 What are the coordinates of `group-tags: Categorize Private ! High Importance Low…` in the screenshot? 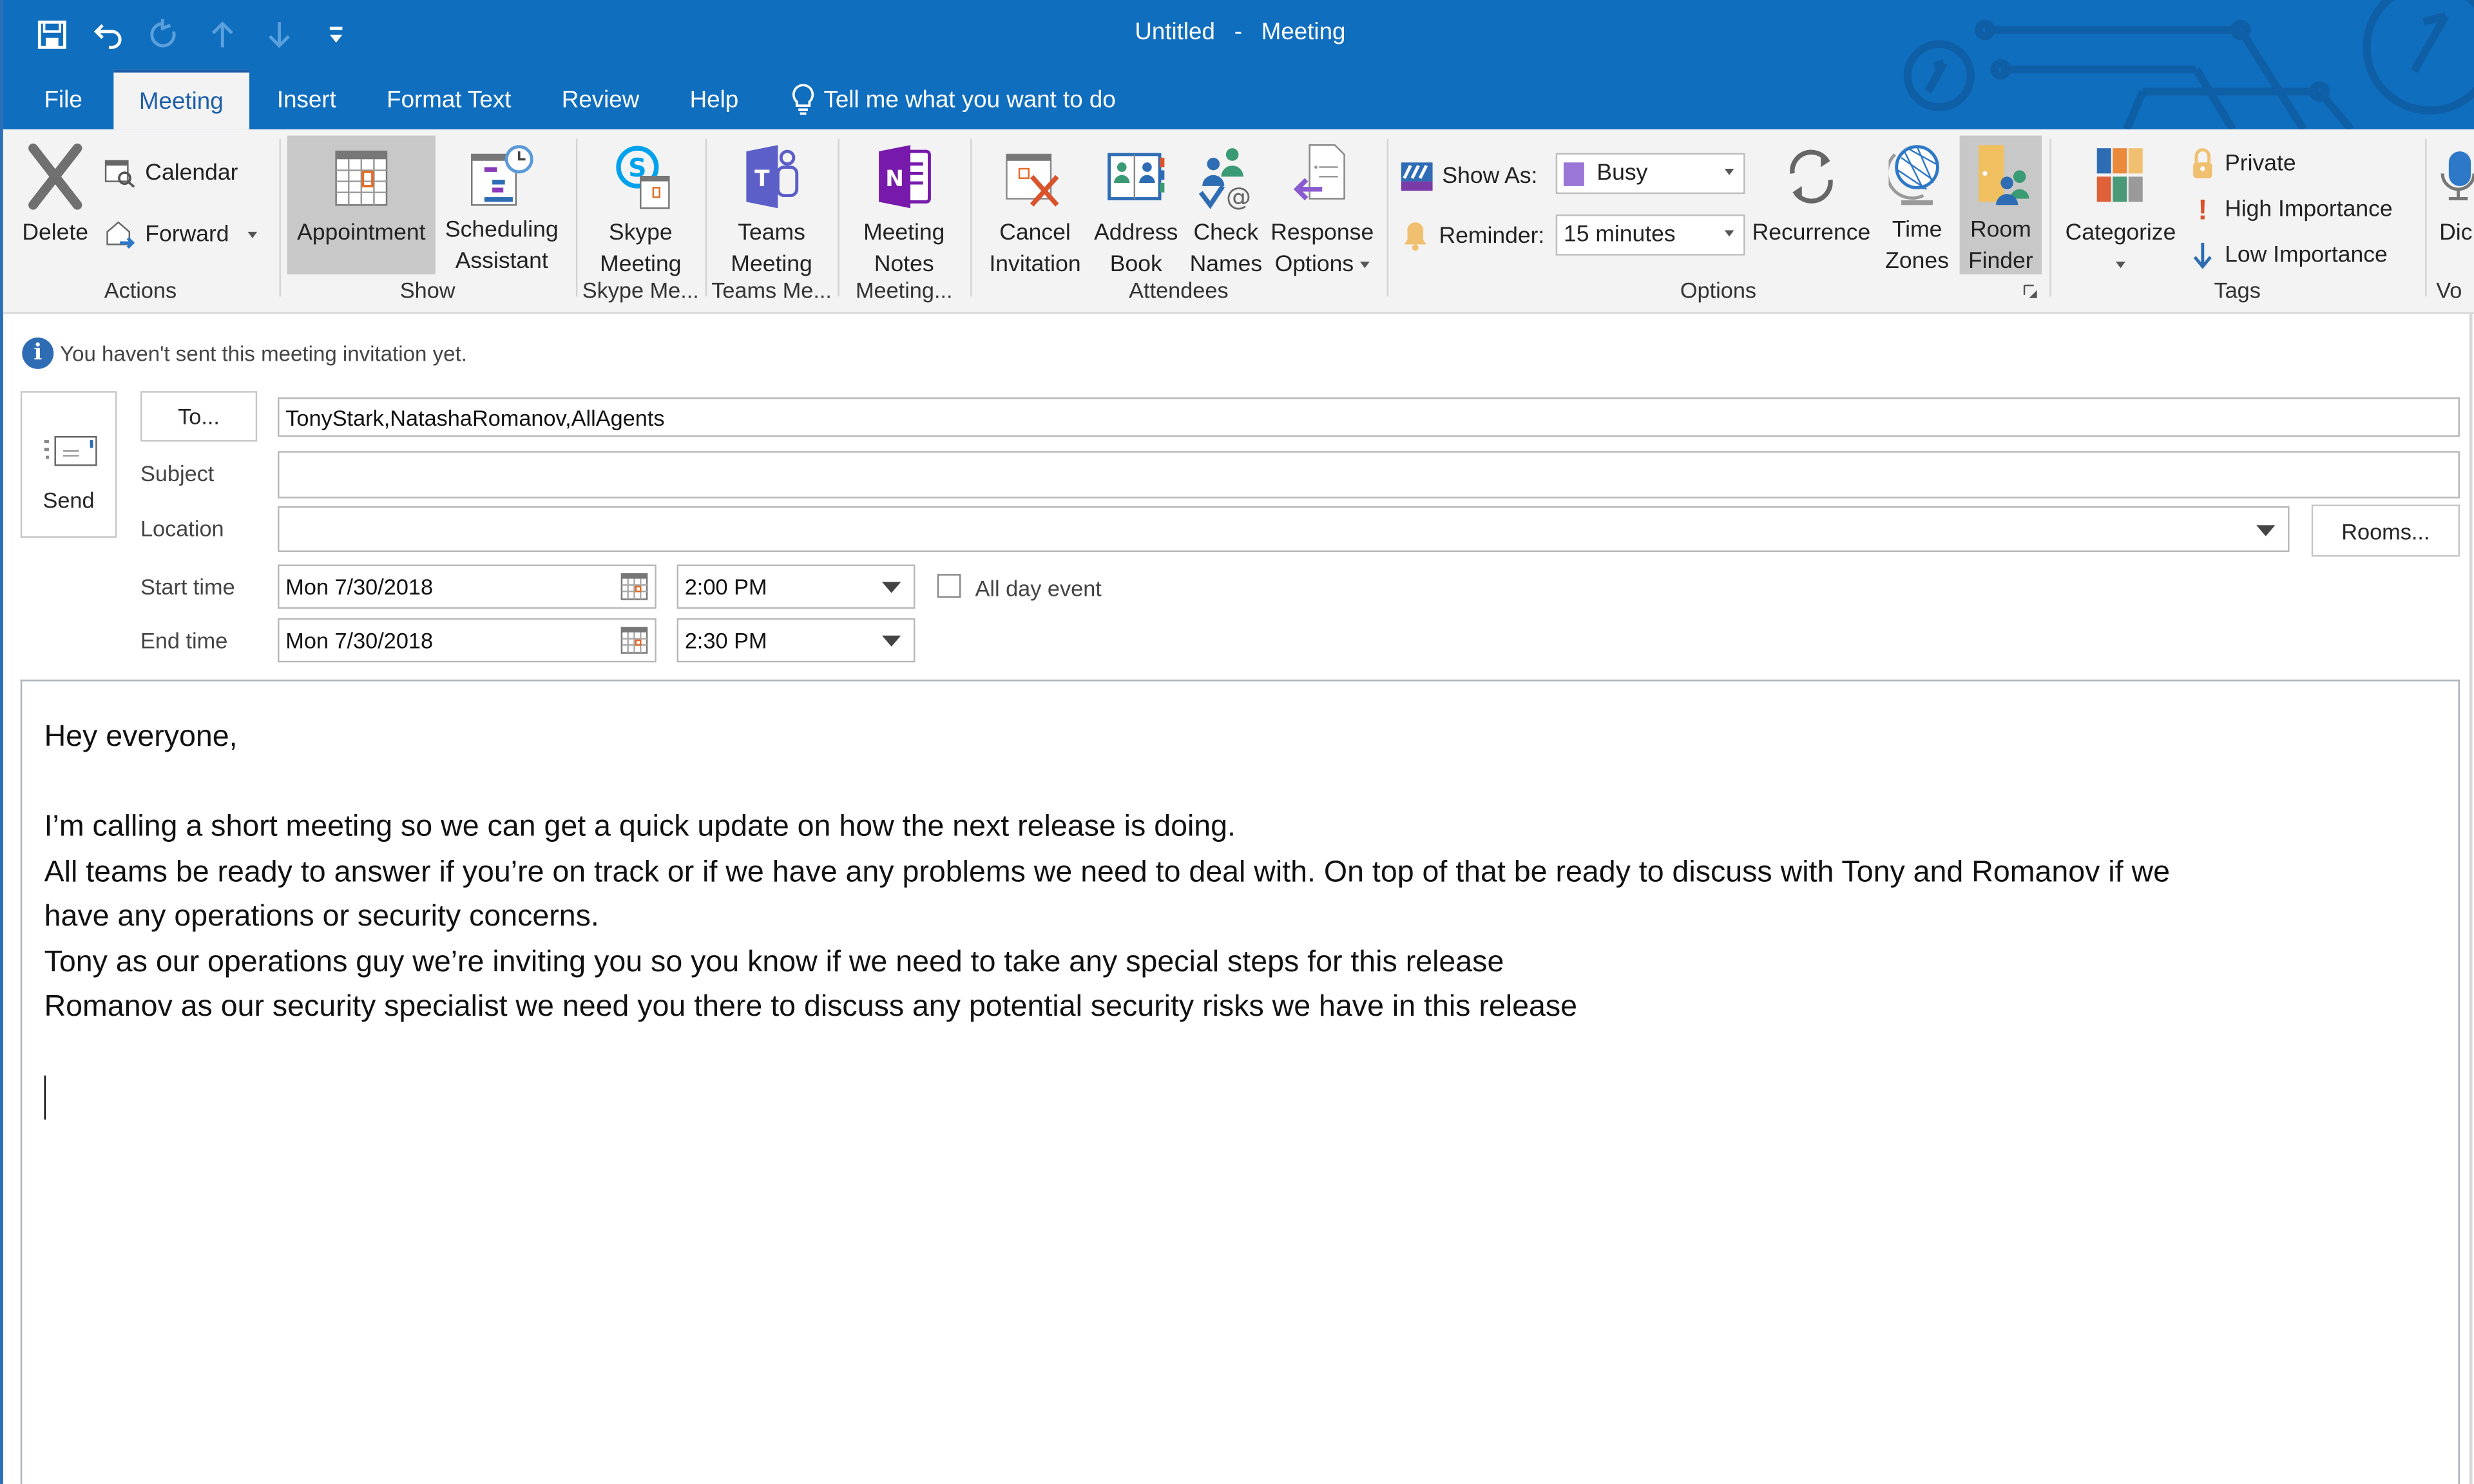 It's located at (2237, 221).